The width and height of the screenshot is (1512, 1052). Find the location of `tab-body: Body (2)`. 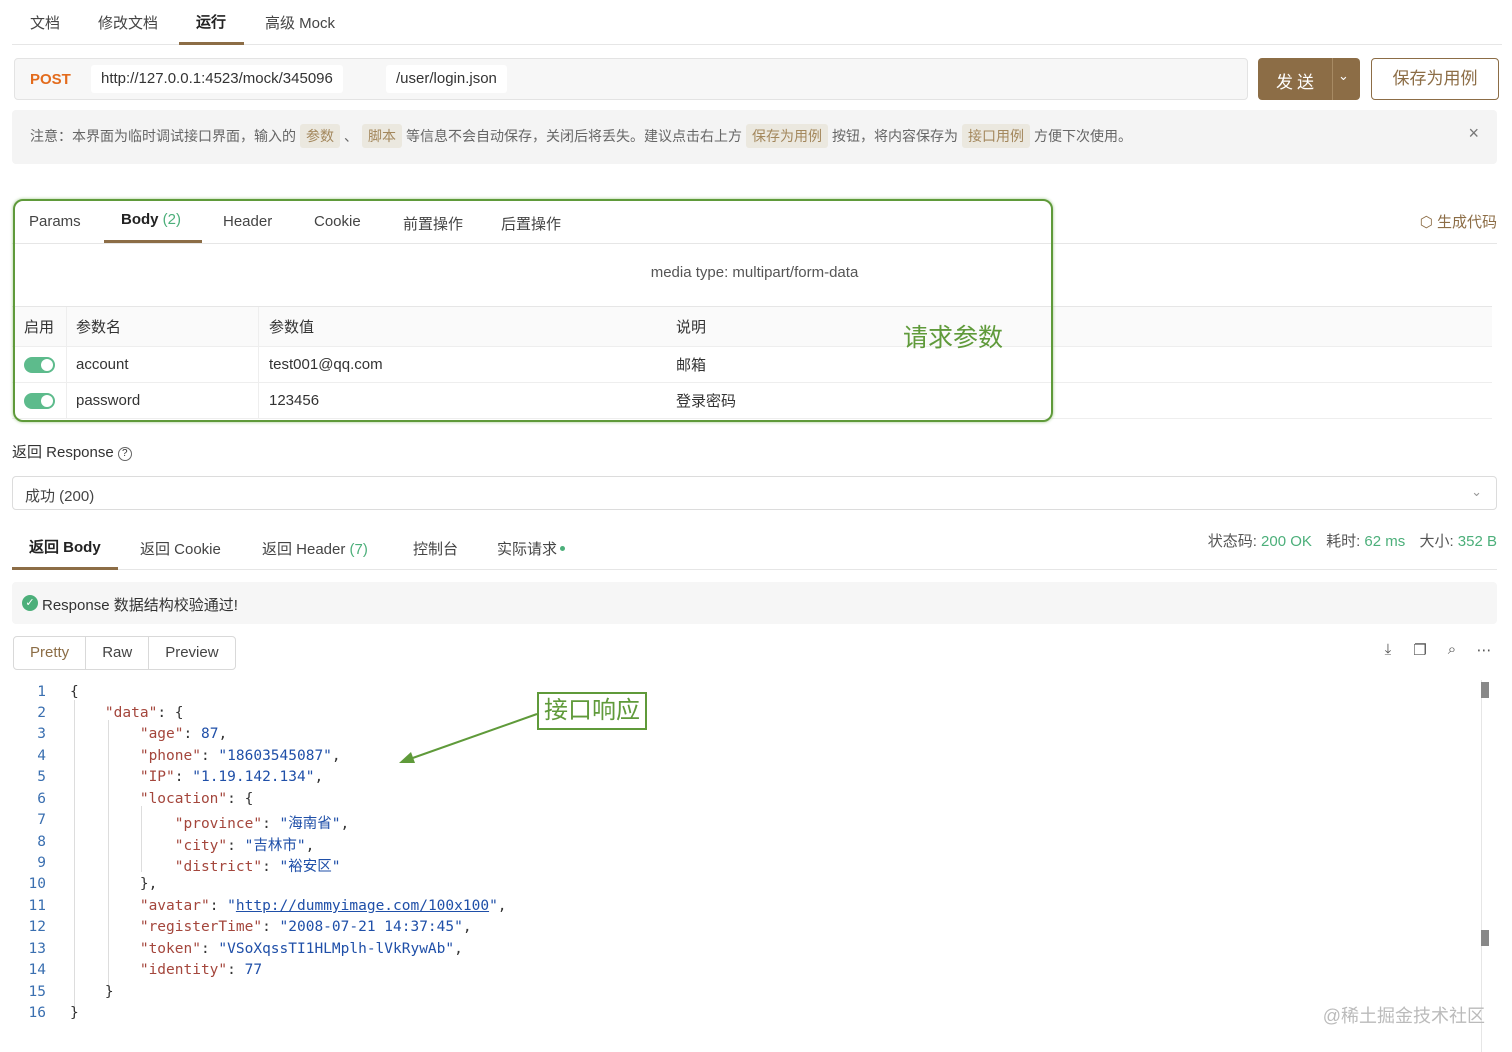

tab-body: Body (2) is located at coordinates (151, 219).